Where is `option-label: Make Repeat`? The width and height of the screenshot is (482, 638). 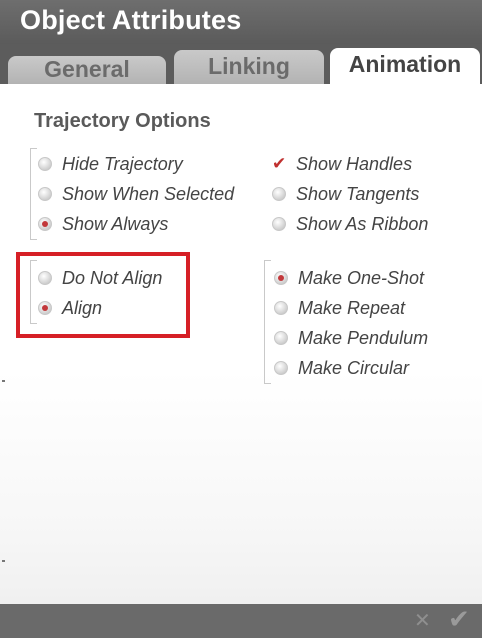 option-label: Make Repeat is located at coordinates (352, 307).